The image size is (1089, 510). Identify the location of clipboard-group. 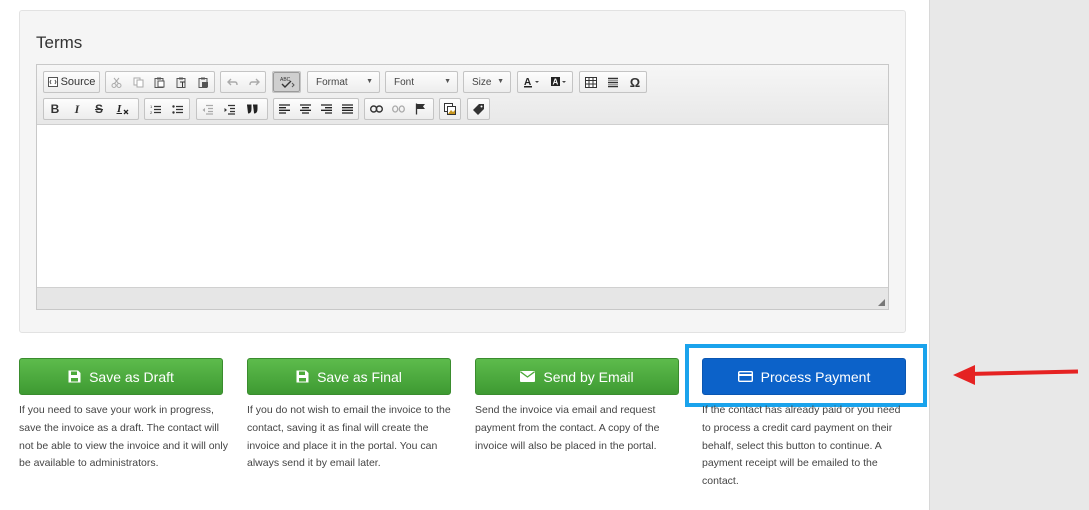
(160, 82).